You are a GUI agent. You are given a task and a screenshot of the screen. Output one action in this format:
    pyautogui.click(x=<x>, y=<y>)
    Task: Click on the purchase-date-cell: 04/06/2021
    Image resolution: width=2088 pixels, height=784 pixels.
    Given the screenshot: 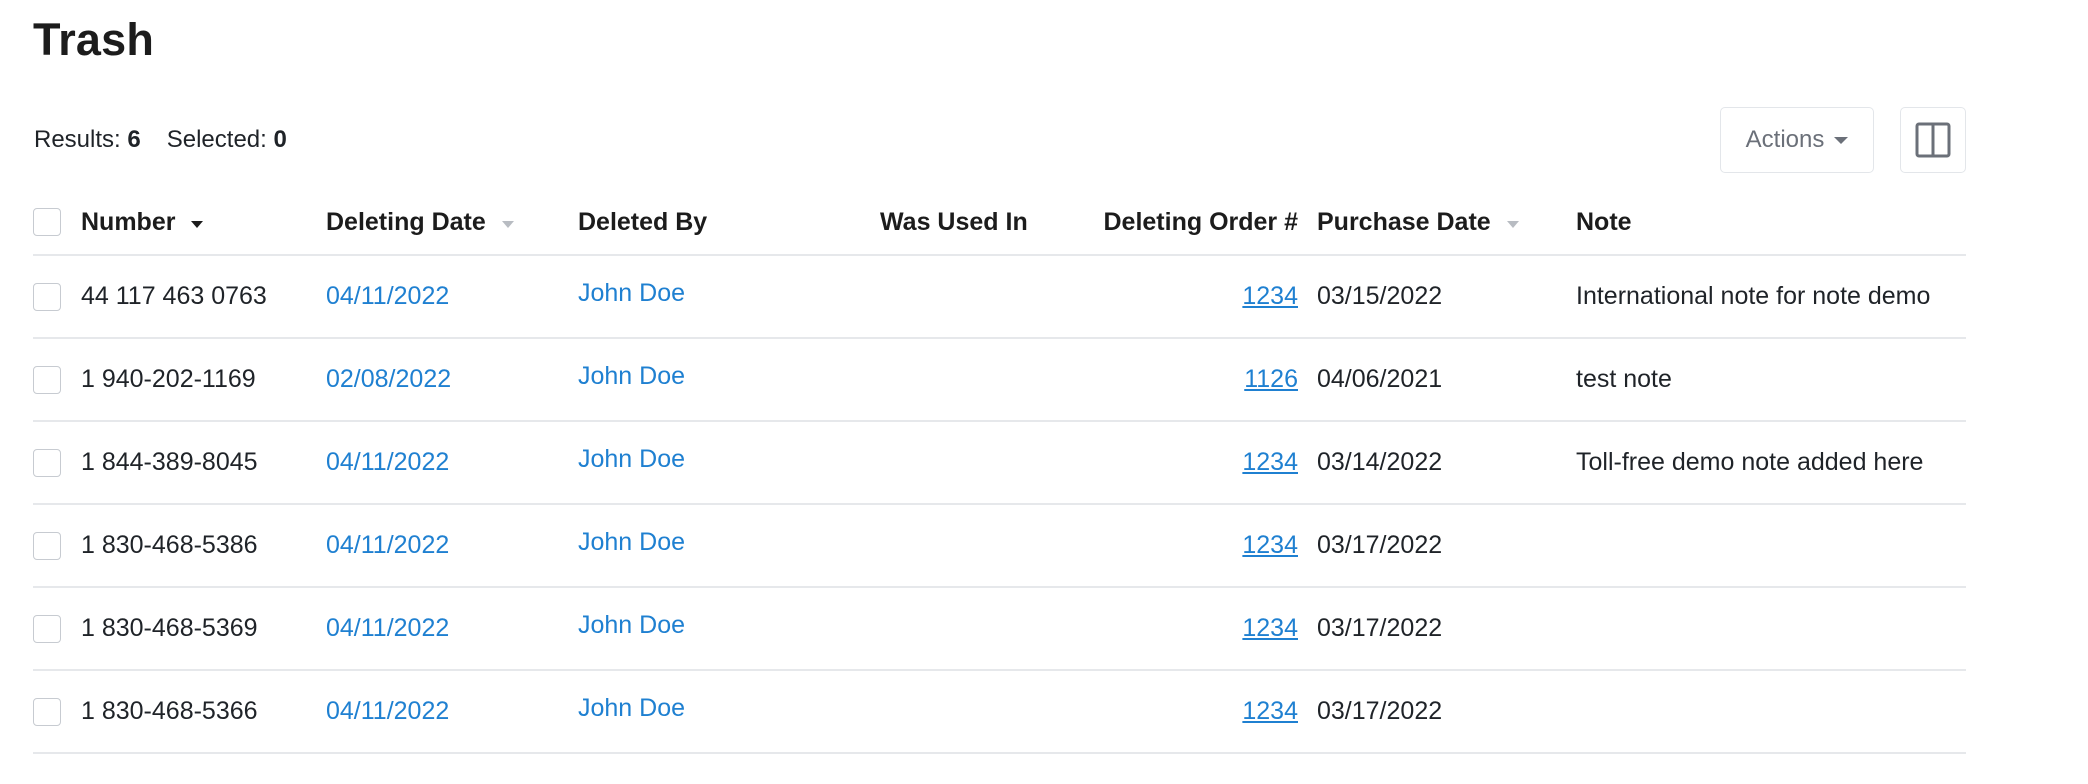 What is the action you would take?
    pyautogui.click(x=1380, y=379)
    